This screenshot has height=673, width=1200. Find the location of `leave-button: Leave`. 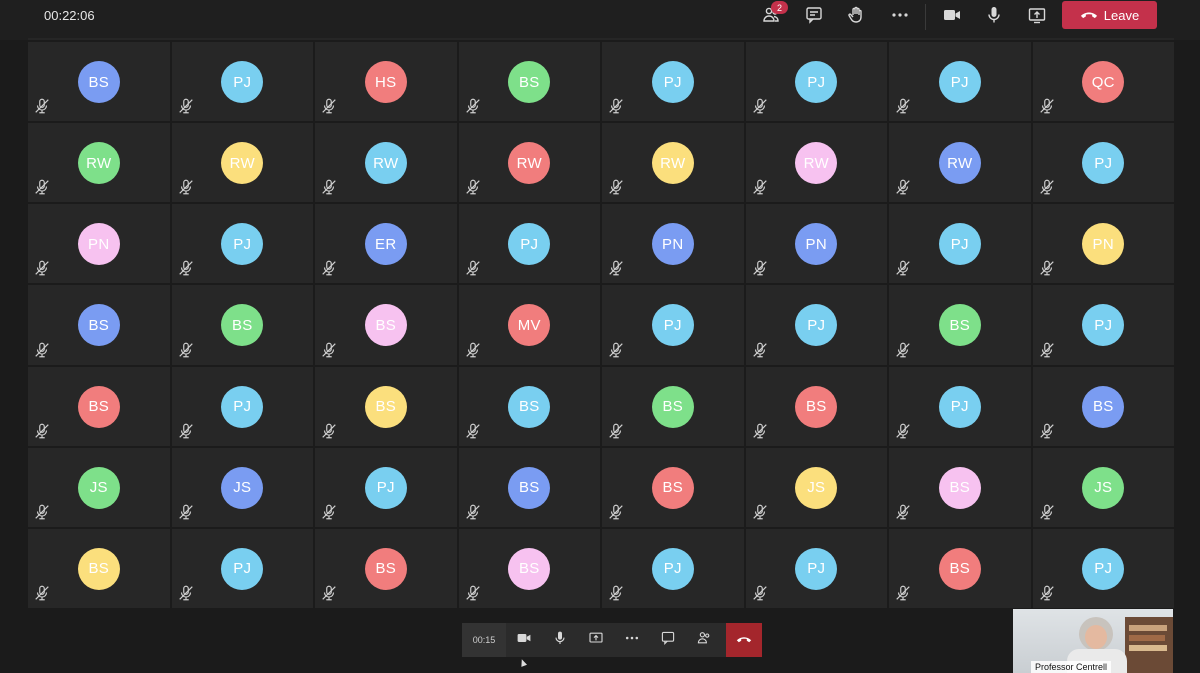

leave-button: Leave is located at coordinates (1109, 15).